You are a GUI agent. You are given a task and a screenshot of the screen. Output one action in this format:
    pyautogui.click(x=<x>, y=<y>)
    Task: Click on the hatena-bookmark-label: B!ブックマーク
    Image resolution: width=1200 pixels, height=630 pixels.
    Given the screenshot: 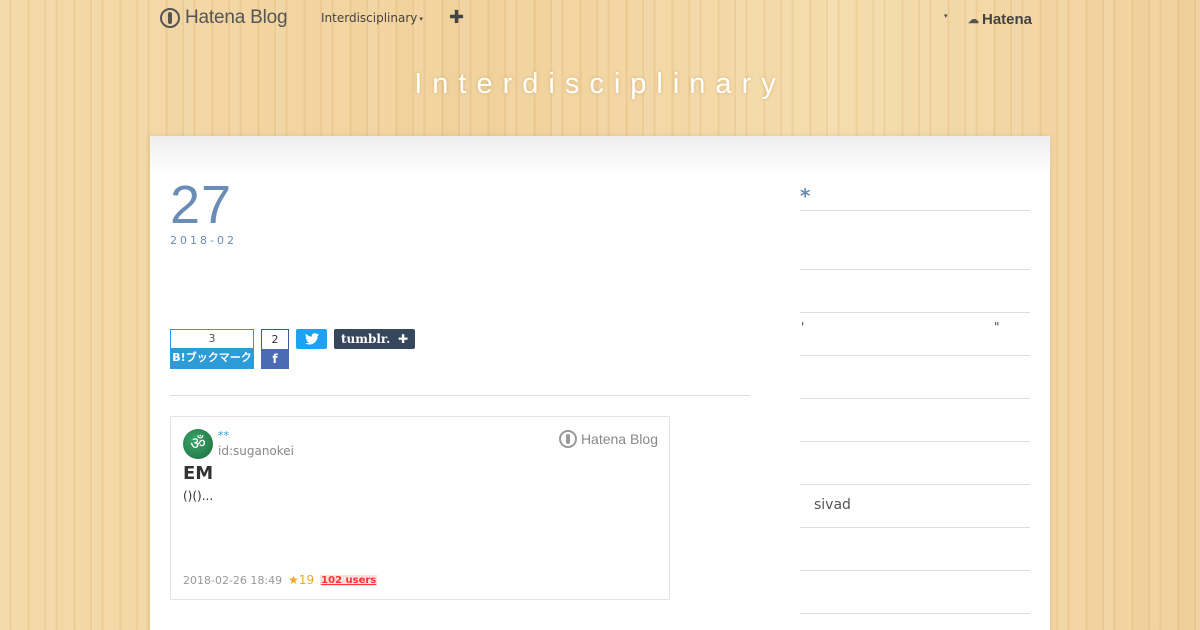 What is the action you would take?
    pyautogui.click(x=212, y=358)
    